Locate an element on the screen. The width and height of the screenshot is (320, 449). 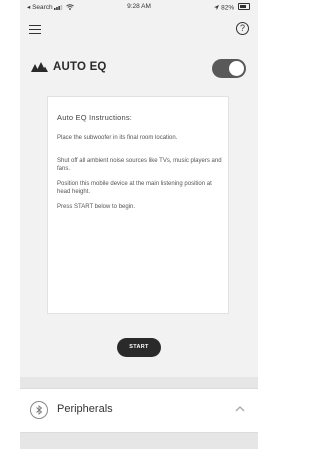
help-glyph: ? is located at coordinates (242, 28).